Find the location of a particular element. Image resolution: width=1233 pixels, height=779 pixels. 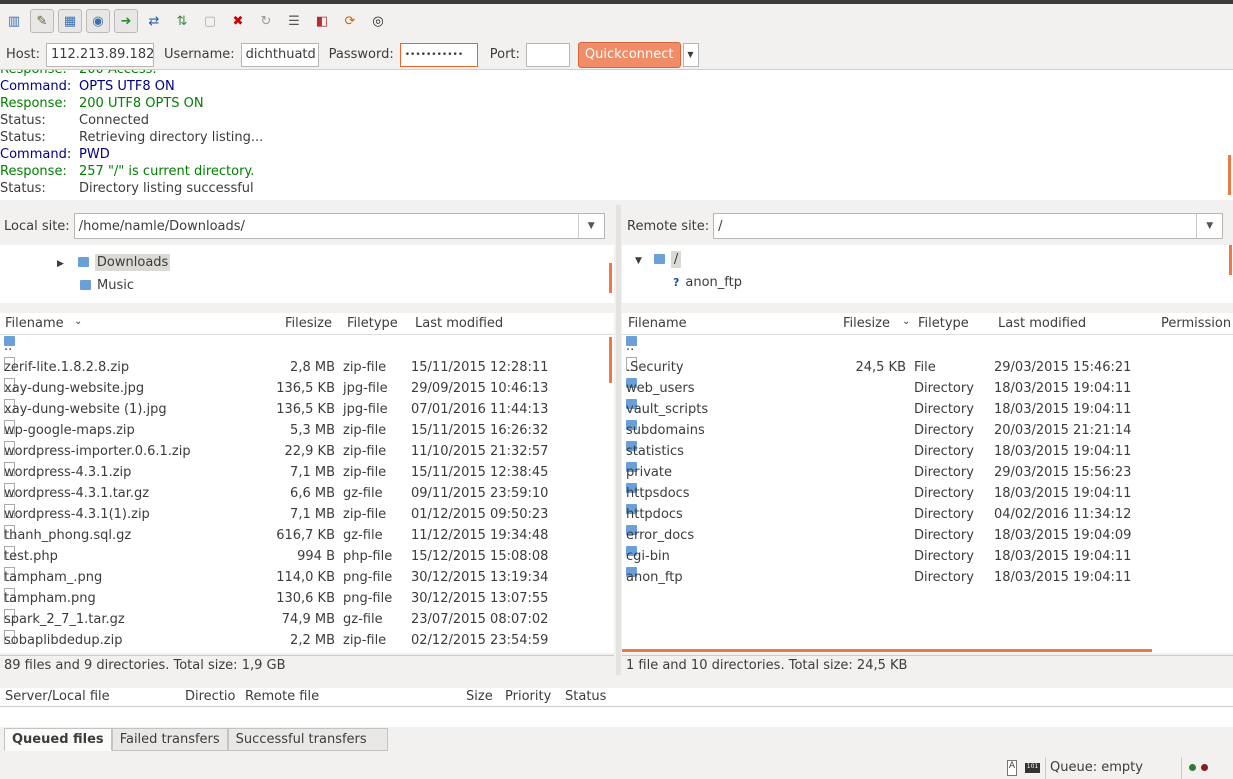

host-input: 112.213.89.182 is located at coordinates (99, 54).